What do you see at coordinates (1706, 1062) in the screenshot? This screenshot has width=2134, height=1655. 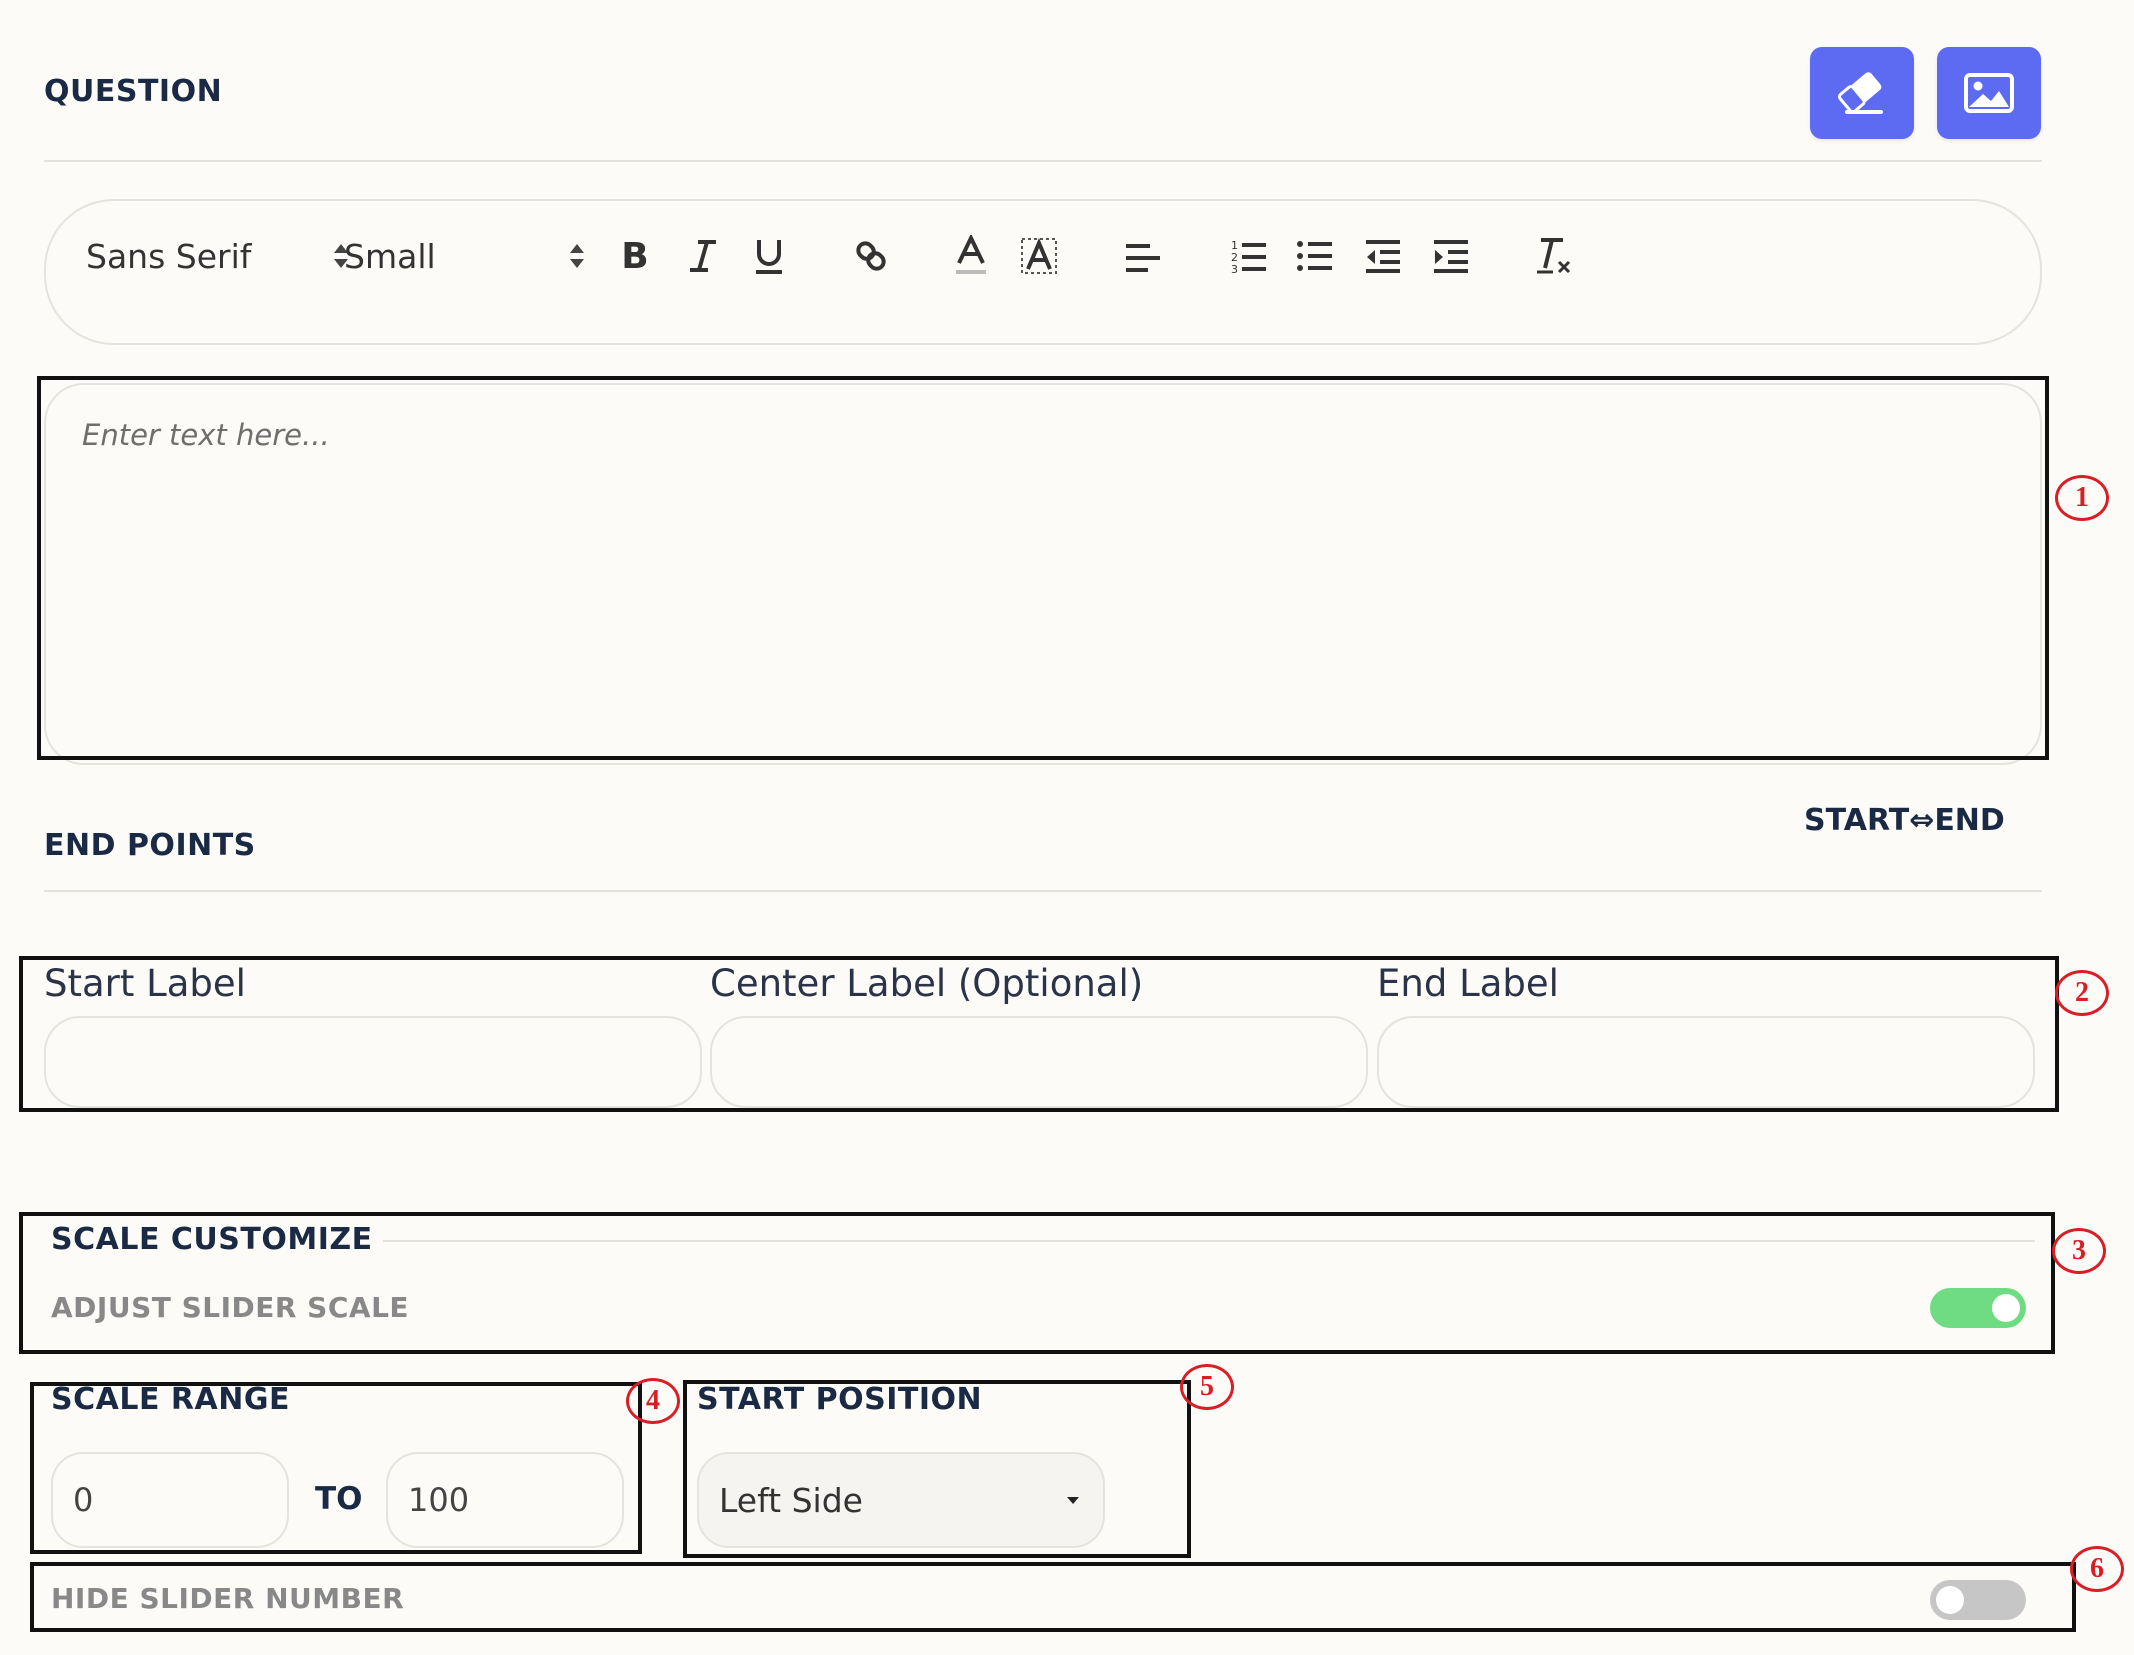 I see `end-label-input` at bounding box center [1706, 1062].